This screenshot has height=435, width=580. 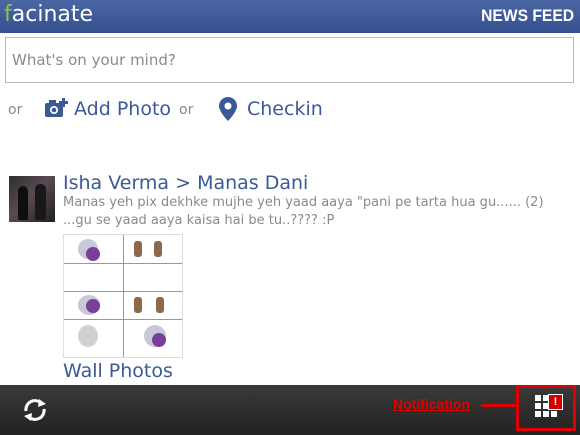 I want to click on add-photo-button: Add Photo, so click(x=107, y=109).